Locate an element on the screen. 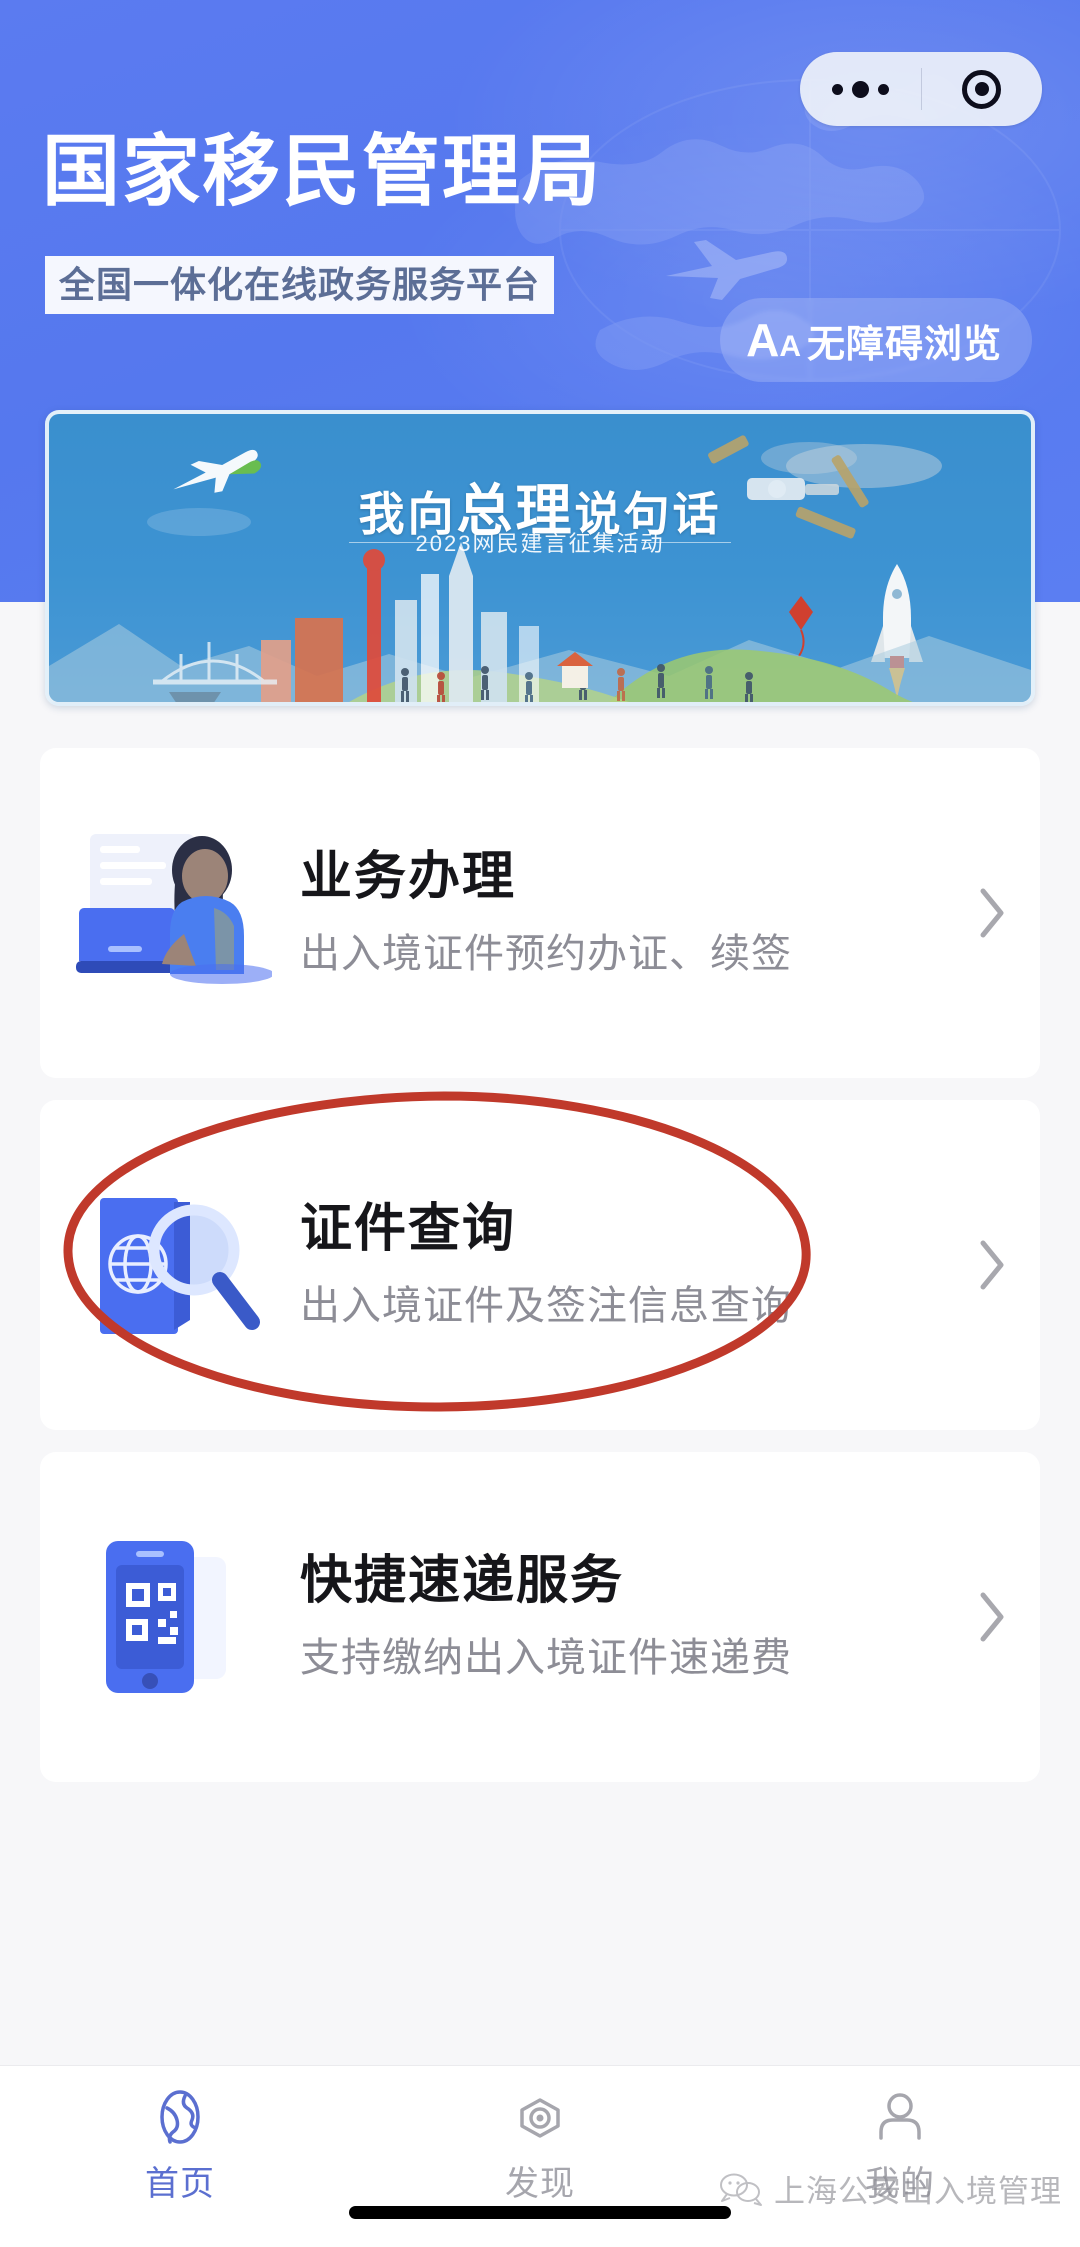  miniprogram-capsule is located at coordinates (921, 89).